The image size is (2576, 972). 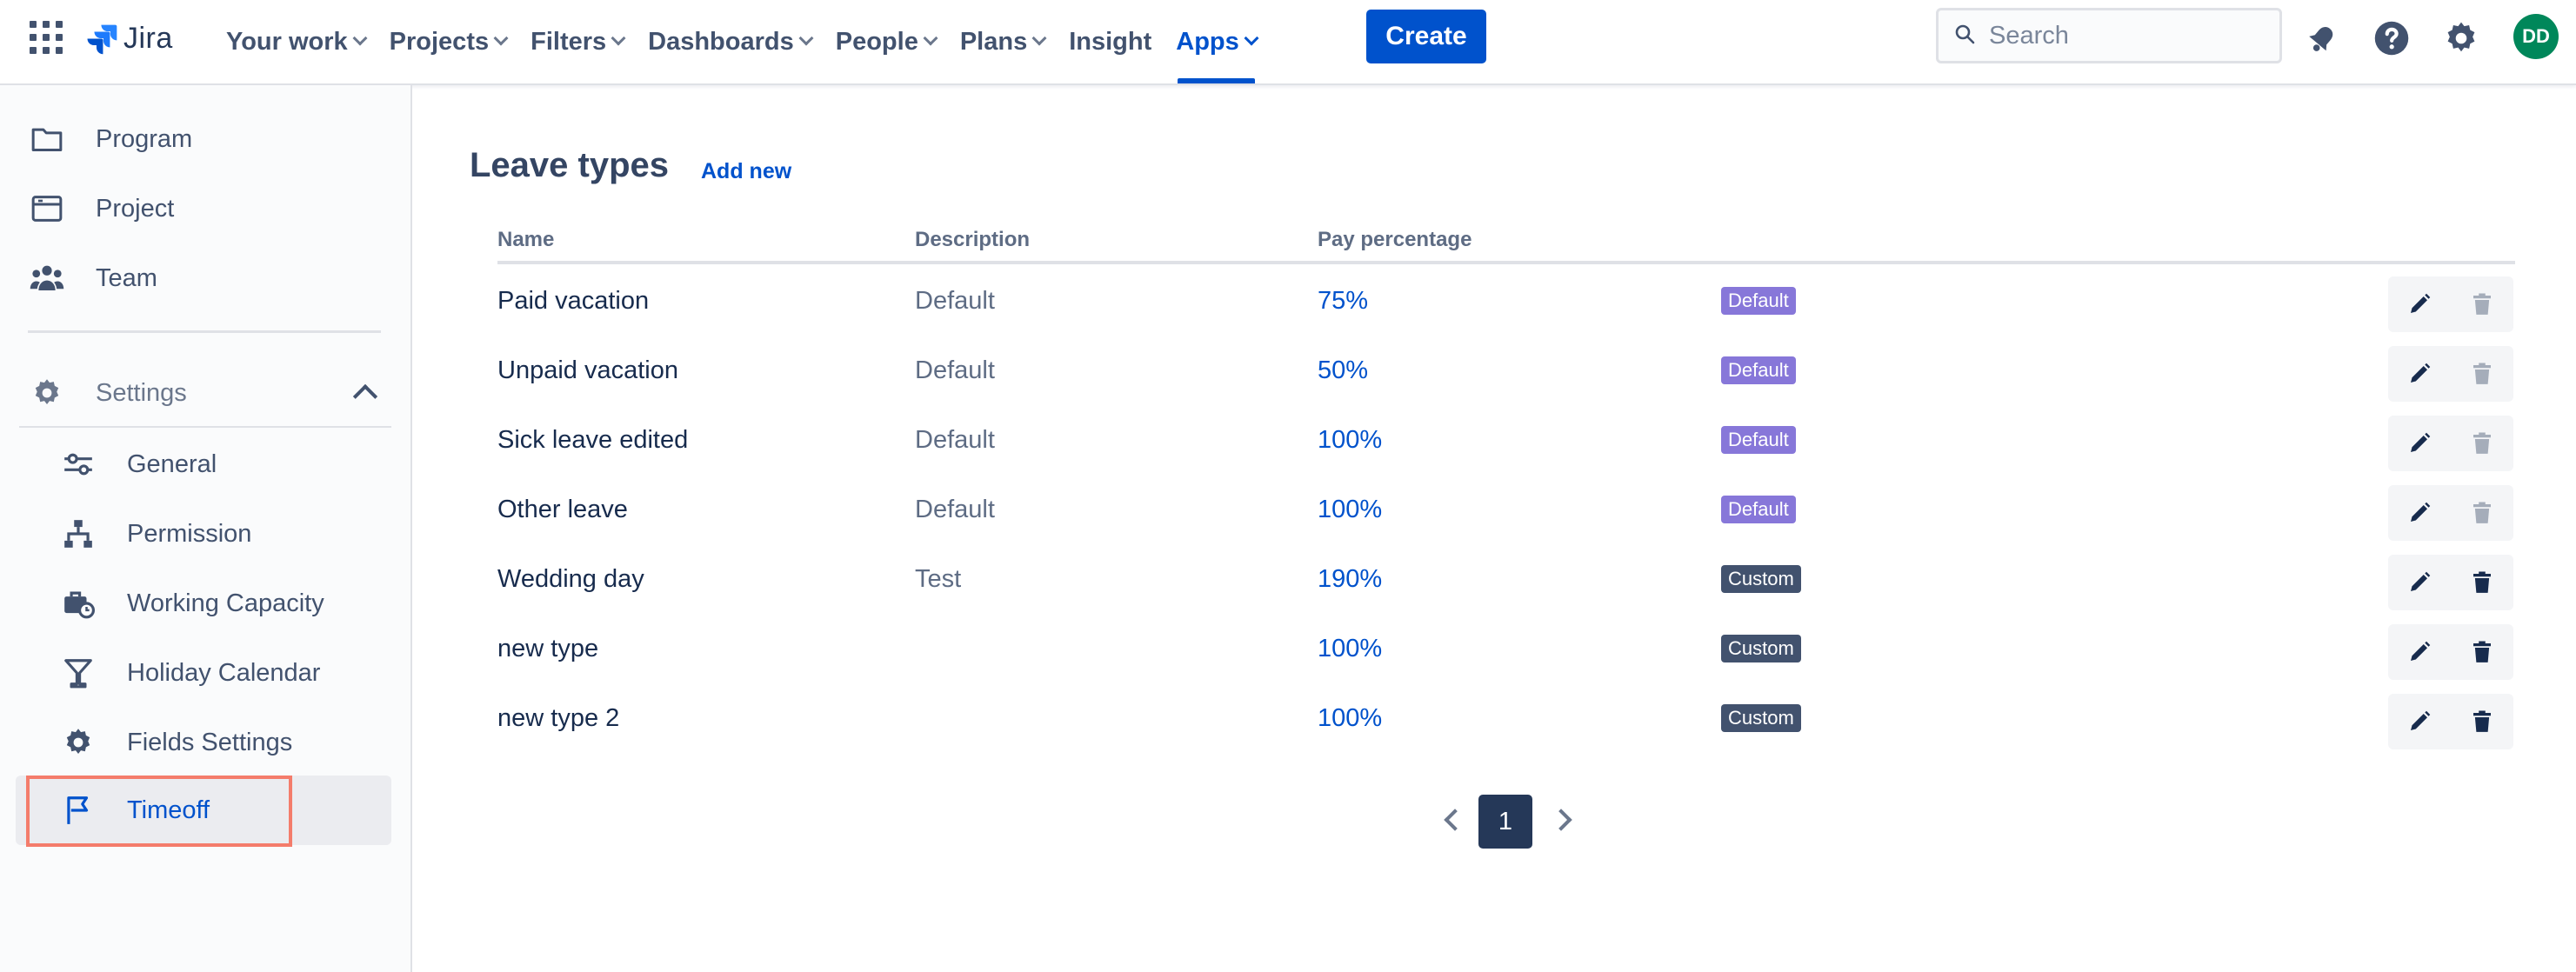 What do you see at coordinates (1288, 648) in the screenshot?
I see `table-row: new type 100% Custom` at bounding box center [1288, 648].